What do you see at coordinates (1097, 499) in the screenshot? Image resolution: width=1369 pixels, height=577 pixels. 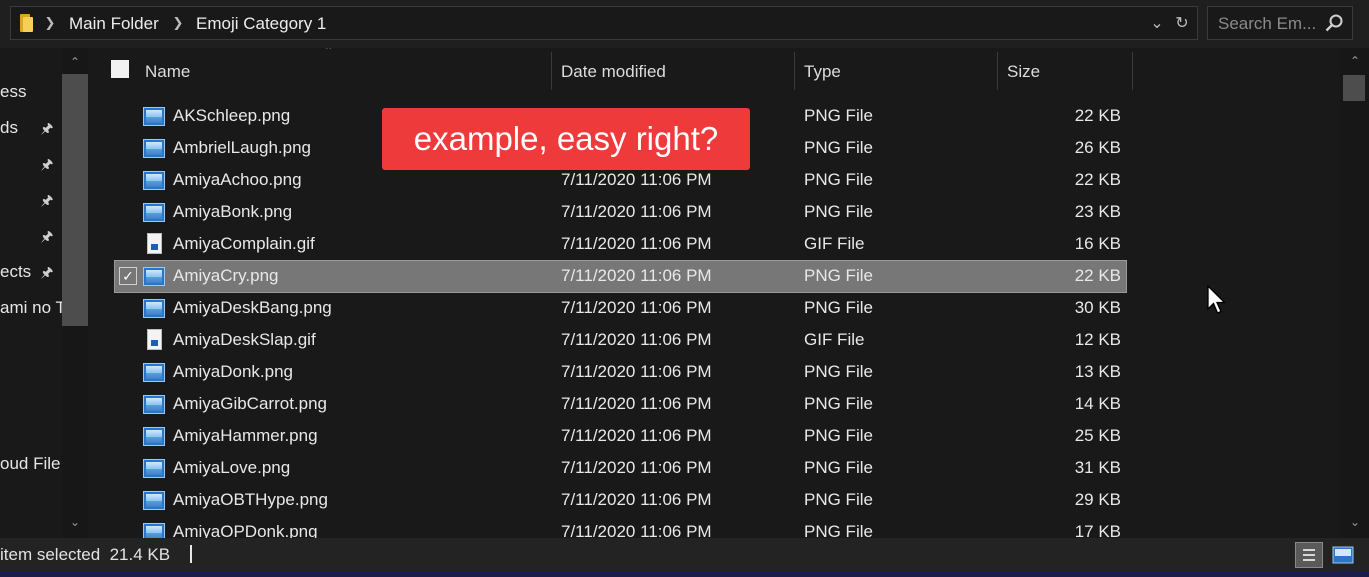 I see `file-size: 29 KB` at bounding box center [1097, 499].